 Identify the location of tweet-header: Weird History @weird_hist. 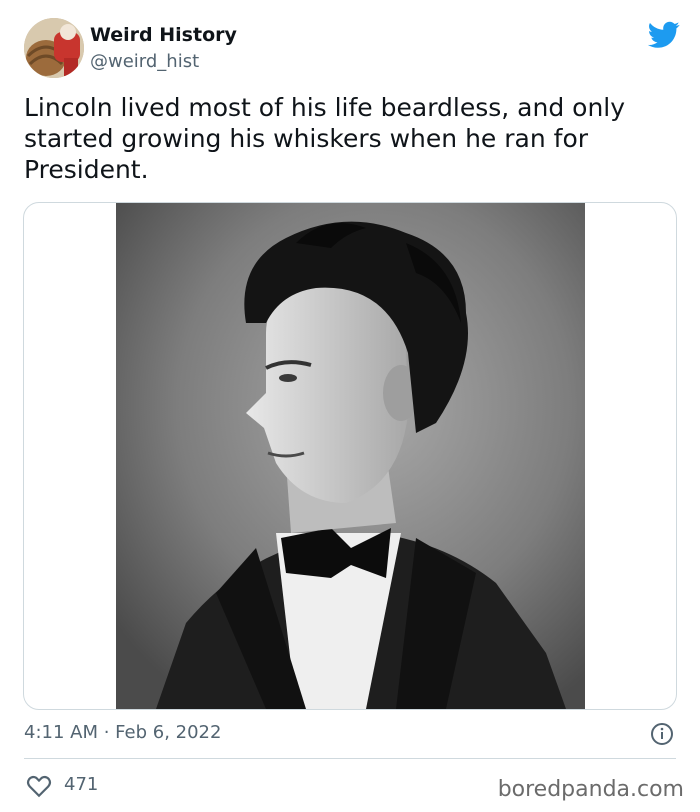
(352, 49).